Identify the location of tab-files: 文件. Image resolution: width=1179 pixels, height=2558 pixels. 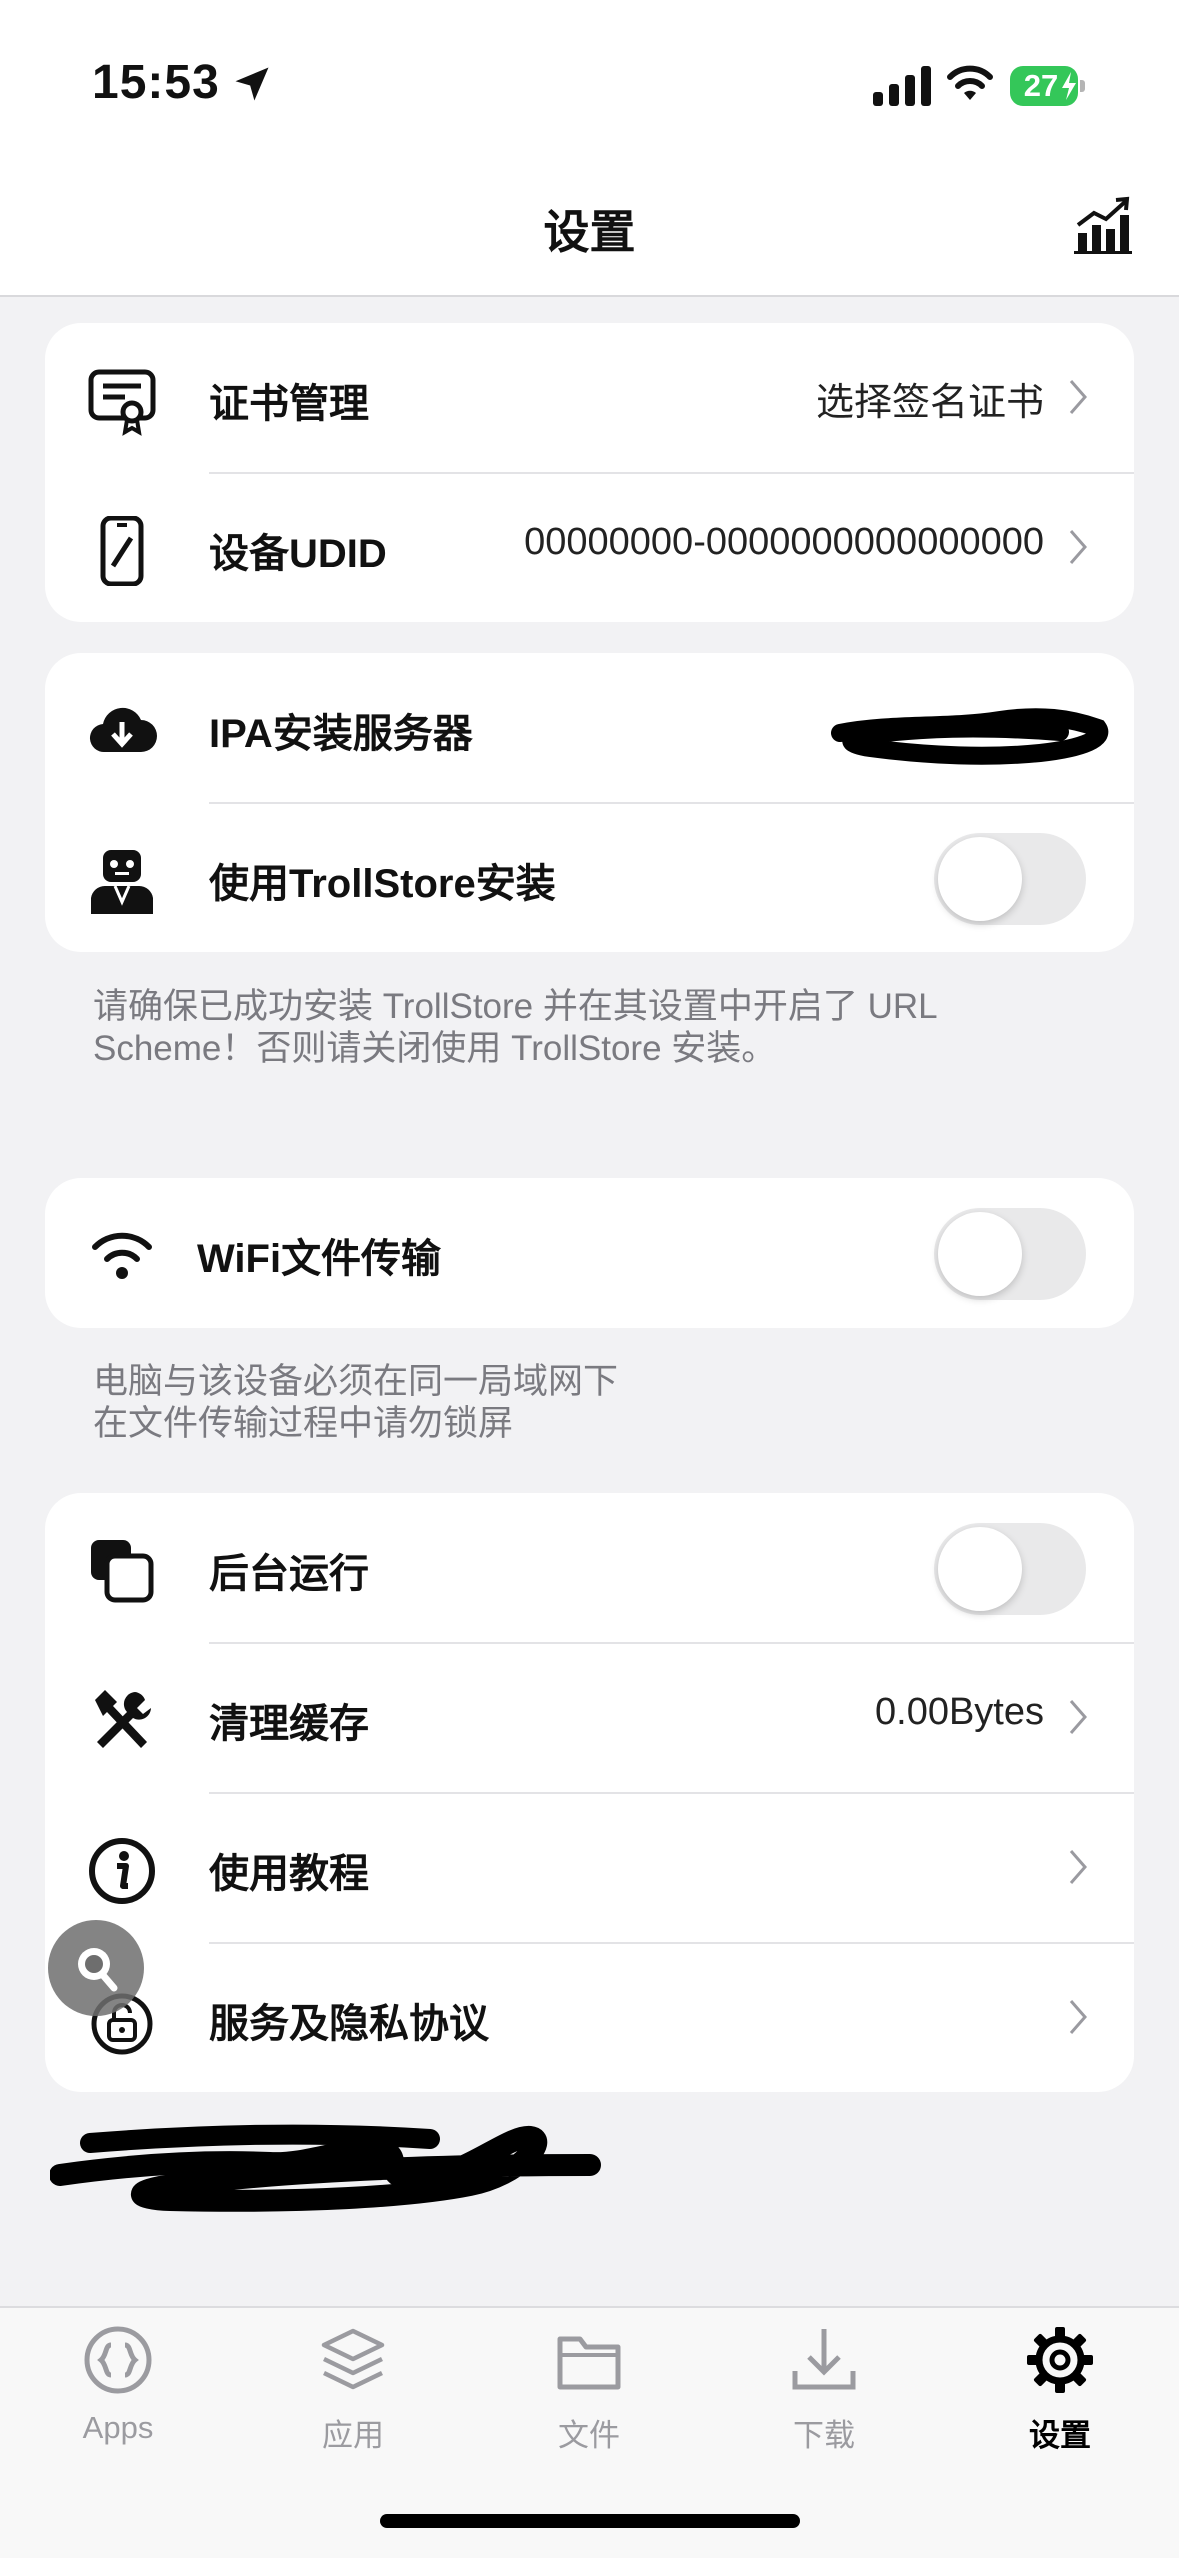
(589, 2386).